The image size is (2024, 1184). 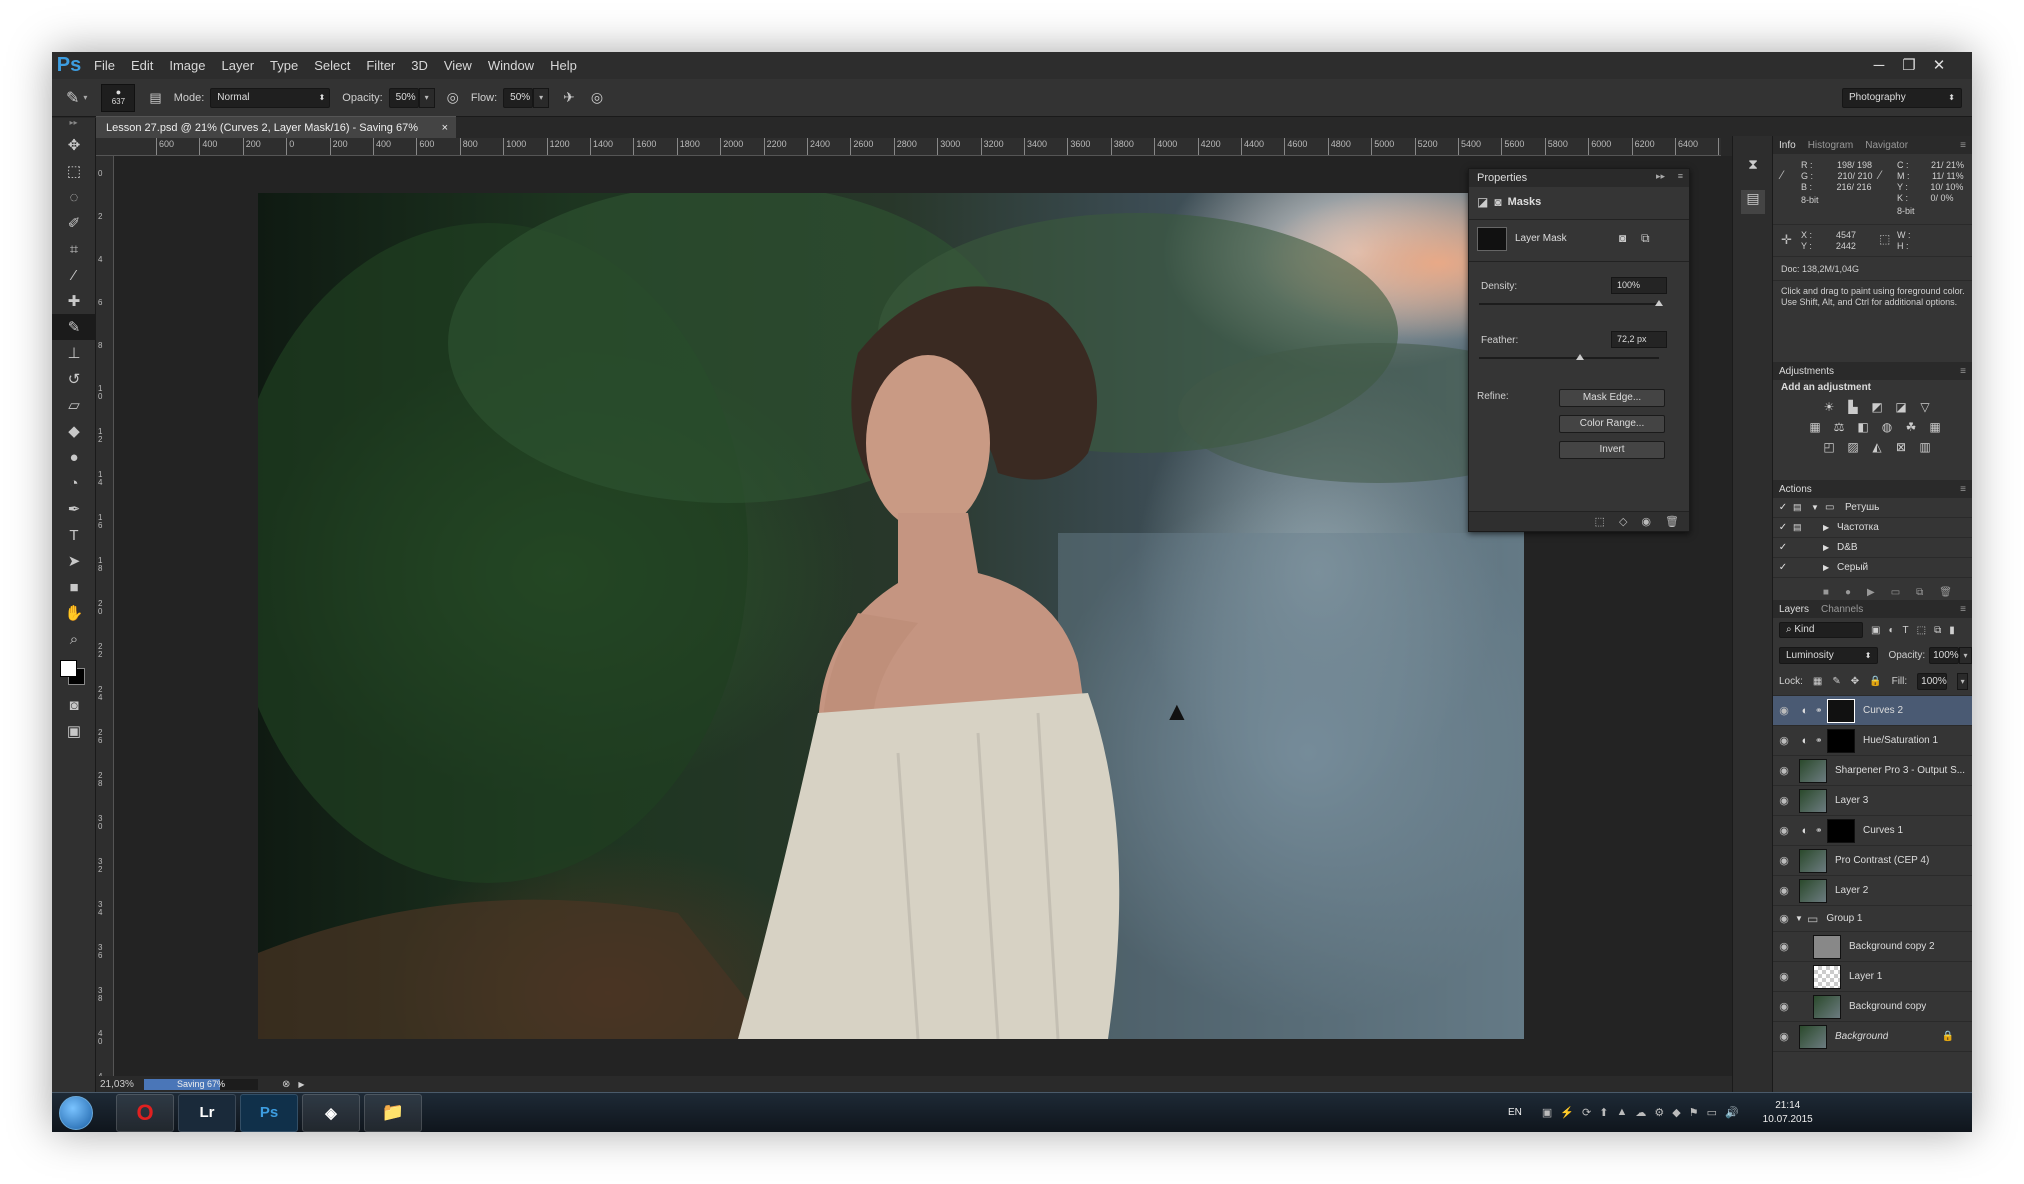 I want to click on delete-mask-icon: 🗑, so click(x=1672, y=521).